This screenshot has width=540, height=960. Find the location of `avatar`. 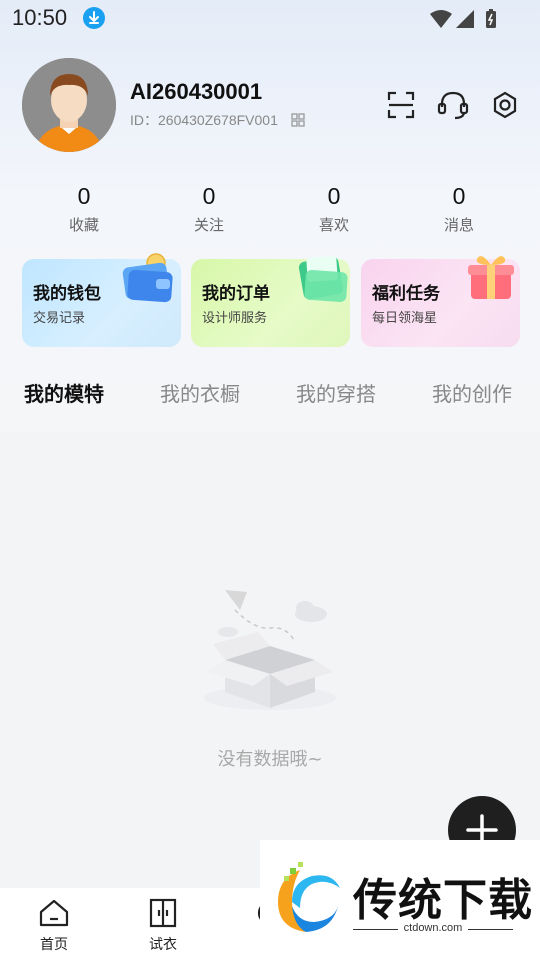

avatar is located at coordinates (69, 105).